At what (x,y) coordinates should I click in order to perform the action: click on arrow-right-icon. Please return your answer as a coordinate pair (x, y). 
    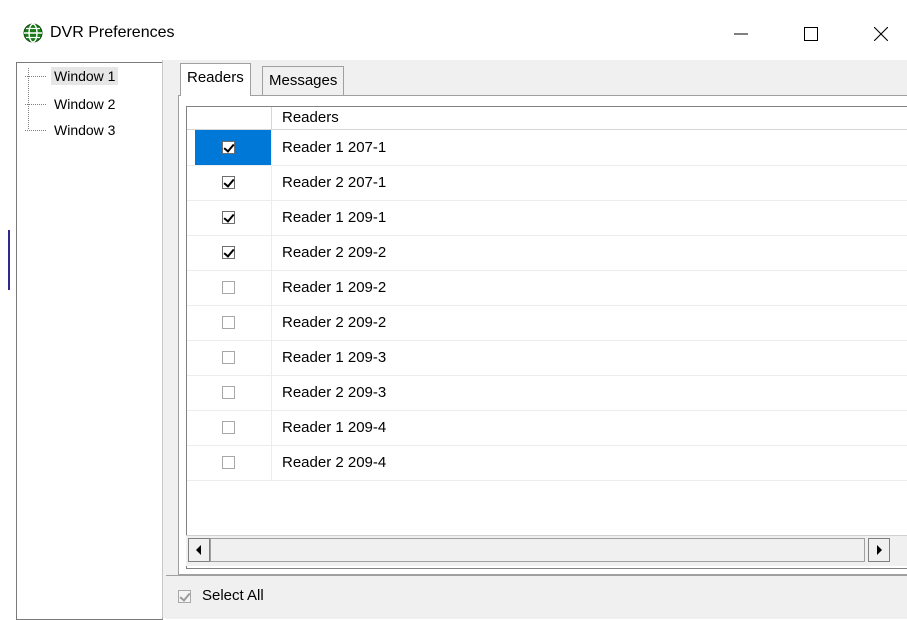
    Looking at the image, I should click on (879, 550).